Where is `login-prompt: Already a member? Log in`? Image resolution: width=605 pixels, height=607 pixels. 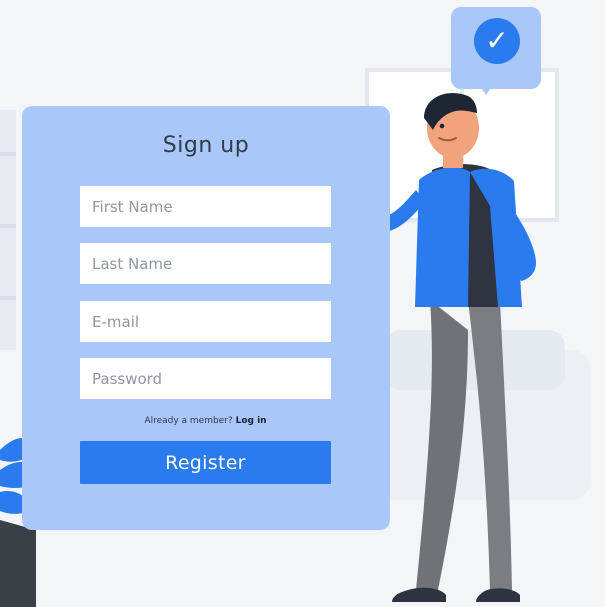
login-prompt: Already a member? Log in is located at coordinates (205, 421).